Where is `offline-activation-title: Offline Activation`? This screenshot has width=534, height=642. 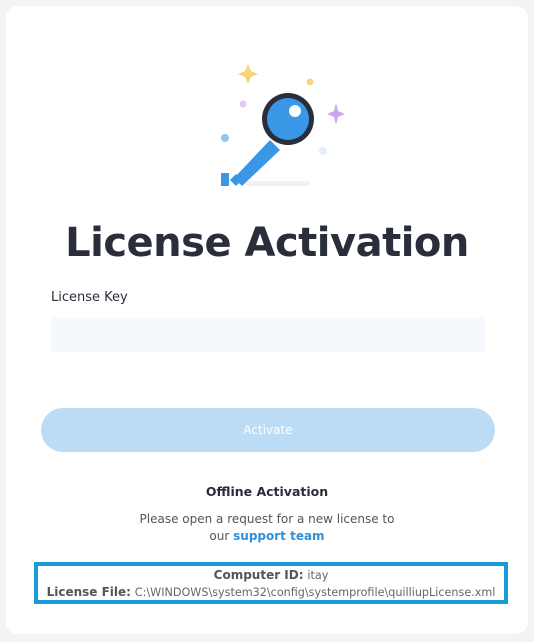 offline-activation-title: Offline Activation is located at coordinates (267, 491).